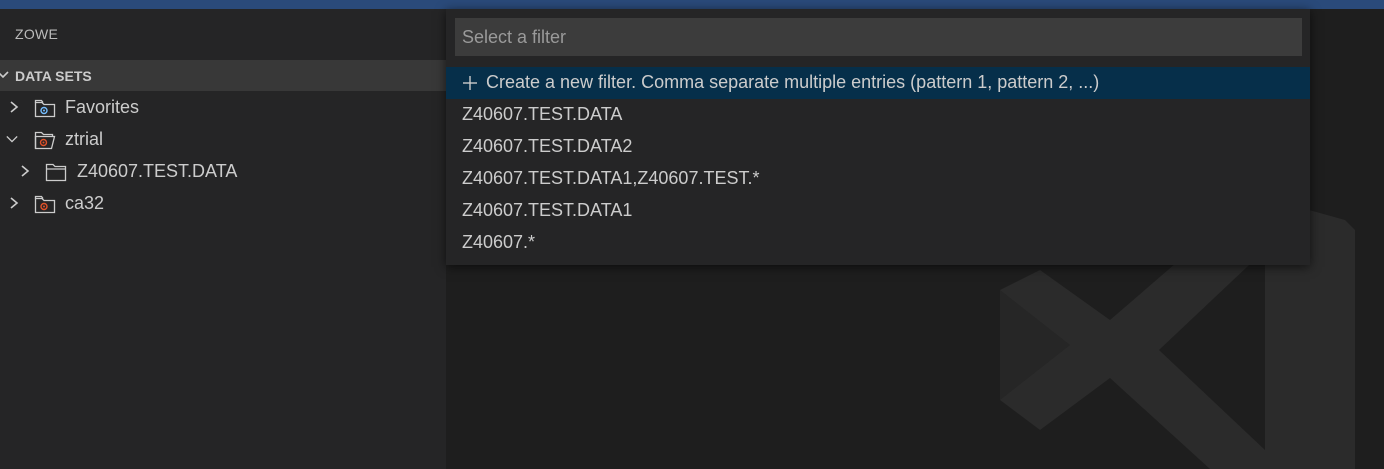 Image resolution: width=1384 pixels, height=469 pixels. Describe the element at coordinates (499, 242) in the screenshot. I see `filter-option-label: Z40607.*` at that location.